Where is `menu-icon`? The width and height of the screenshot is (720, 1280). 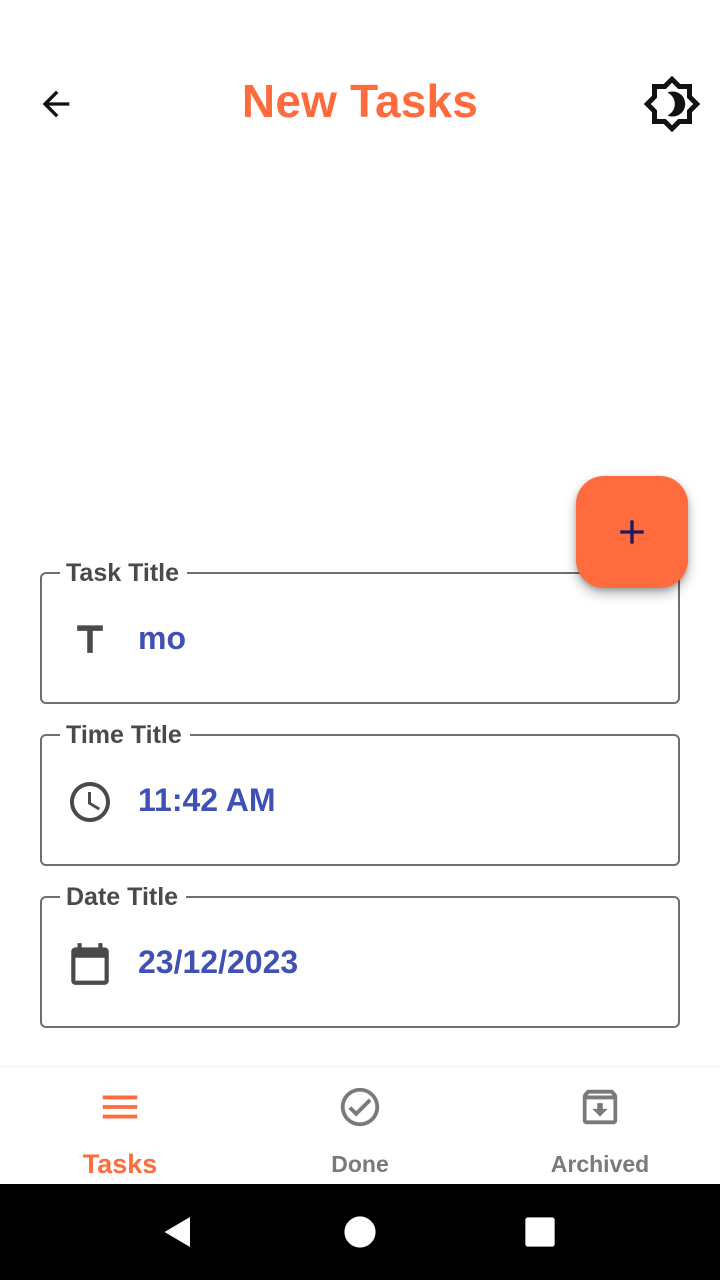
menu-icon is located at coordinates (120, 1107).